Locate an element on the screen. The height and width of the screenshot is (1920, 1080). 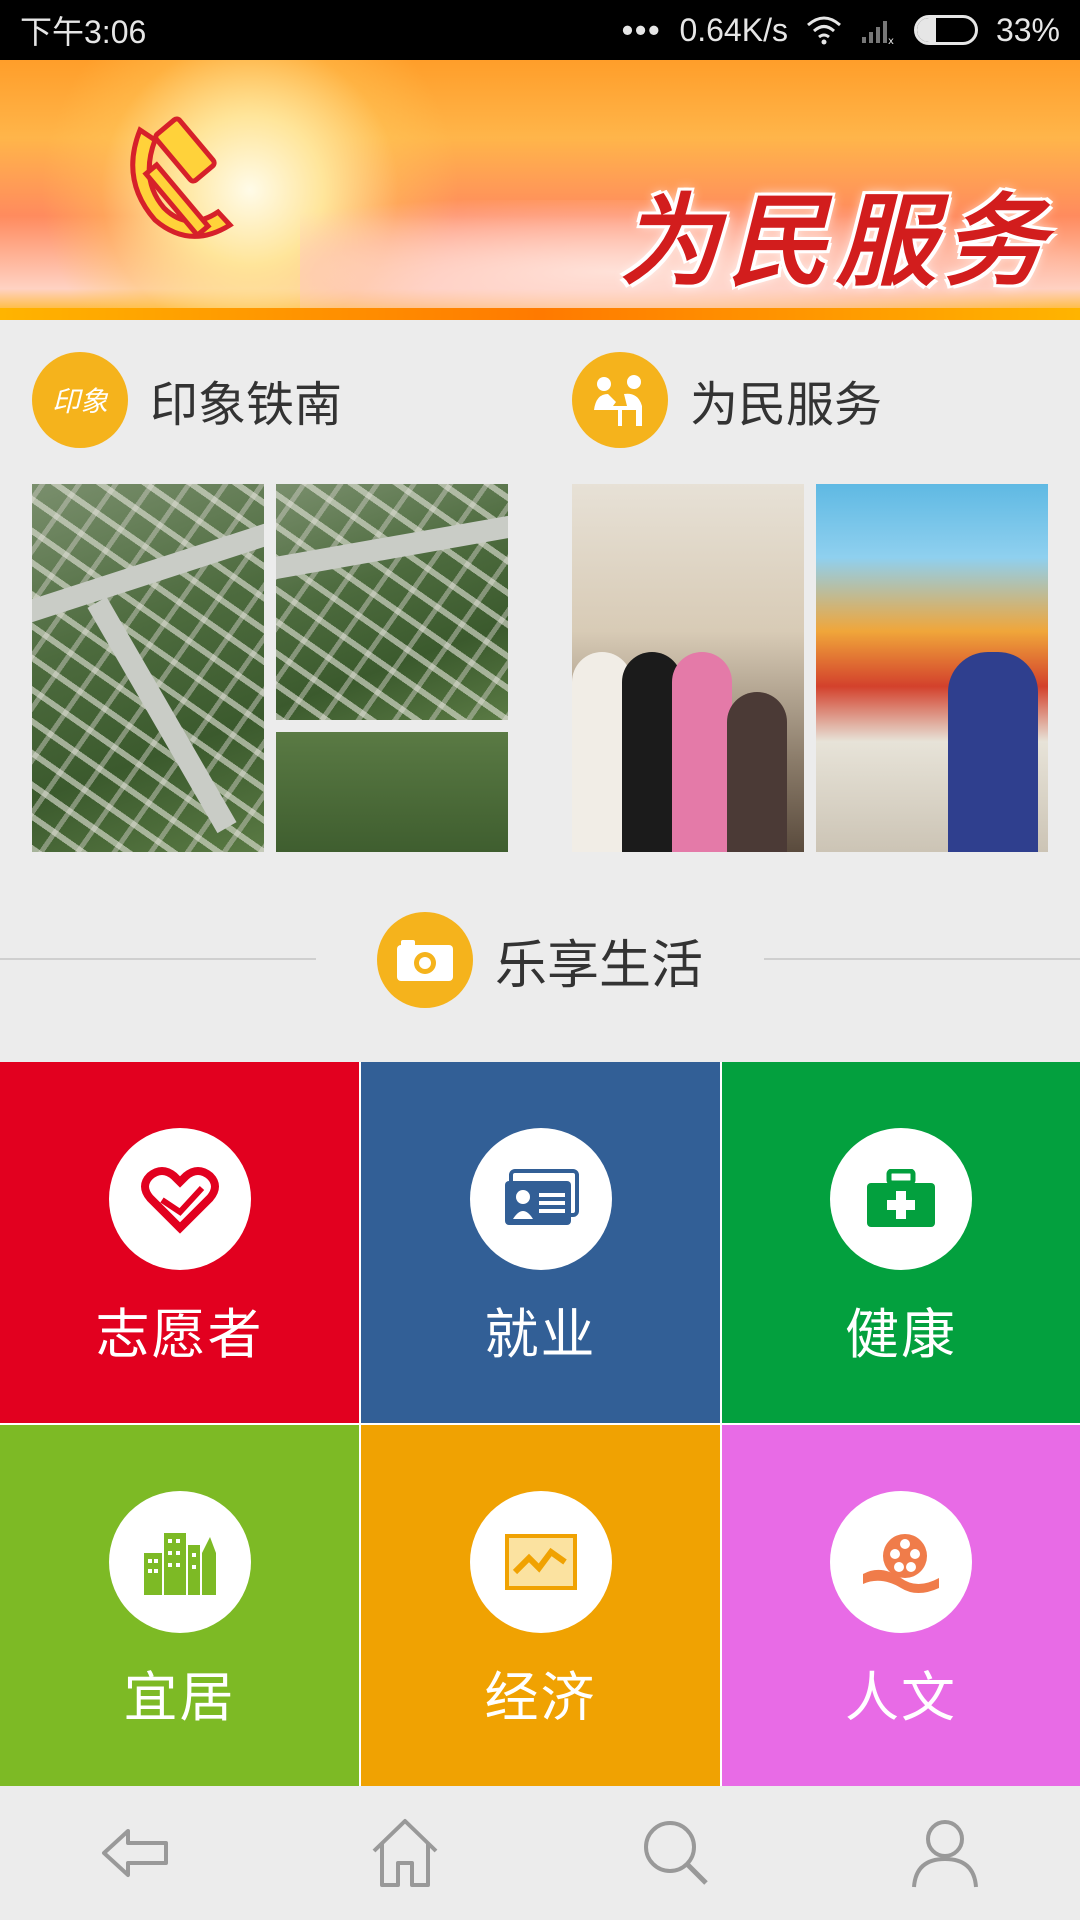
camera-icon is located at coordinates (424, 960).